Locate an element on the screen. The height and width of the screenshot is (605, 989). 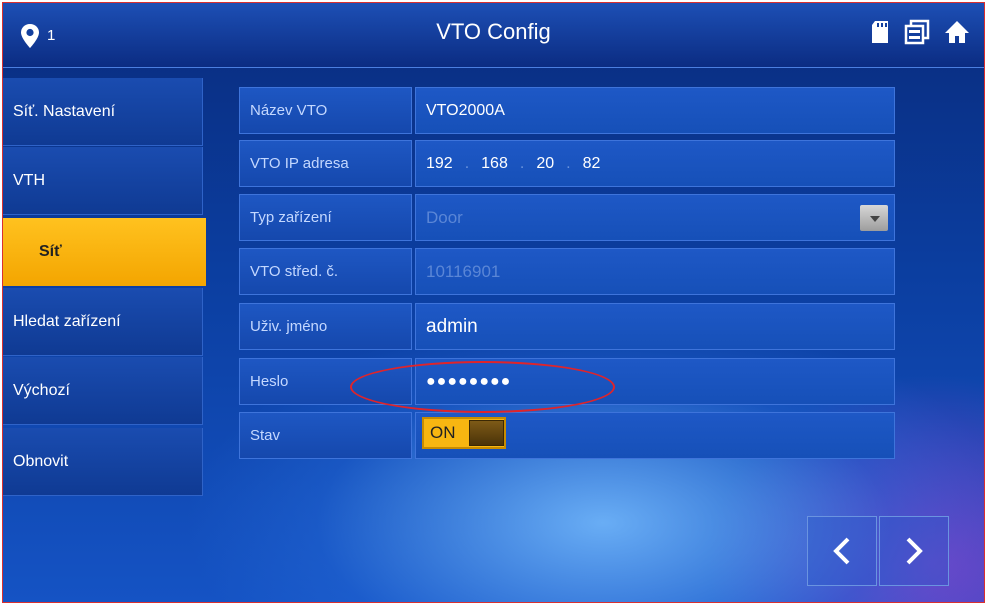
sidebar-item-label: Výchozí is located at coordinates (41, 390).